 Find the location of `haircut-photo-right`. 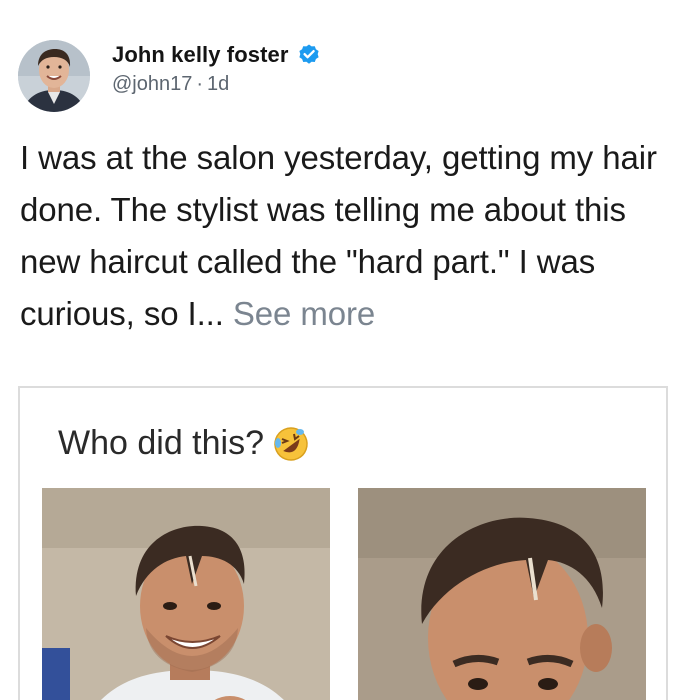

haircut-photo-right is located at coordinates (502, 594).